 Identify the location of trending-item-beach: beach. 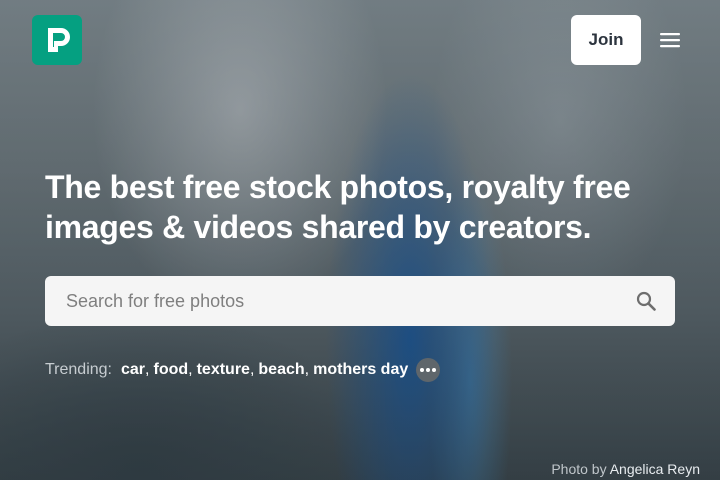
(281, 370).